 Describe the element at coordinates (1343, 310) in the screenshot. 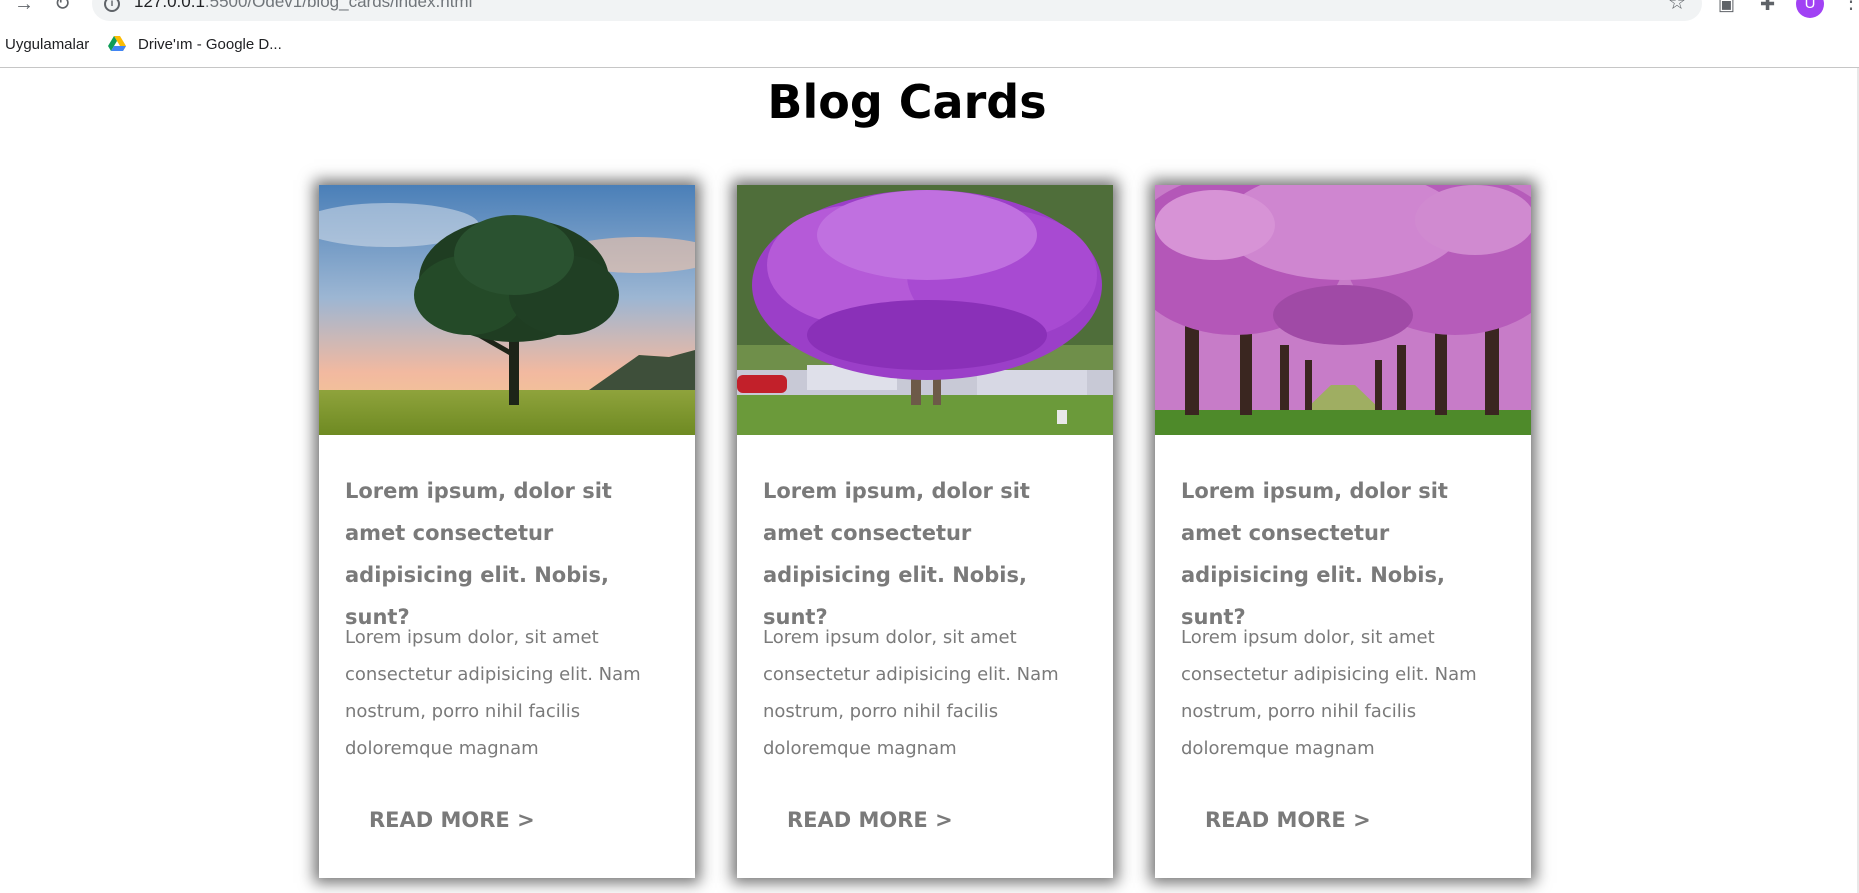

I see `card-image-cherry-avenue` at that location.